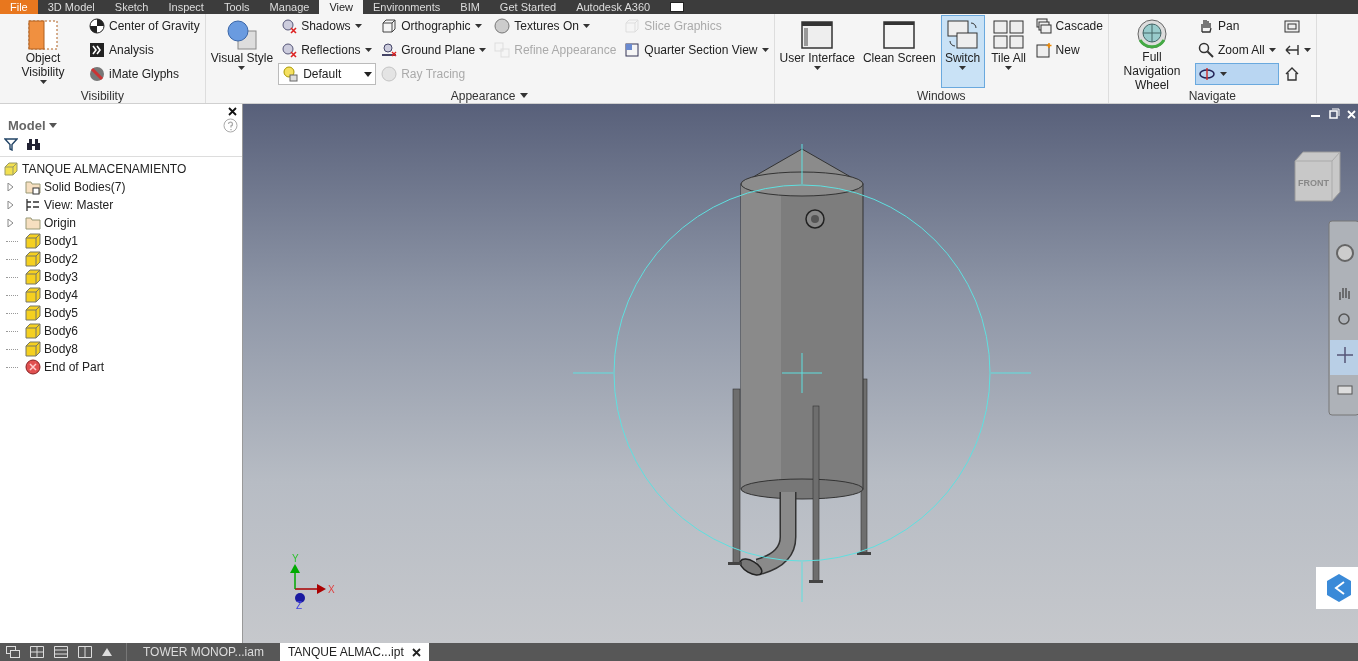 This screenshot has width=1358, height=661. Describe the element at coordinates (354, 652) in the screenshot. I see `document-tab: TANQUE ALMAC...ipt` at that location.